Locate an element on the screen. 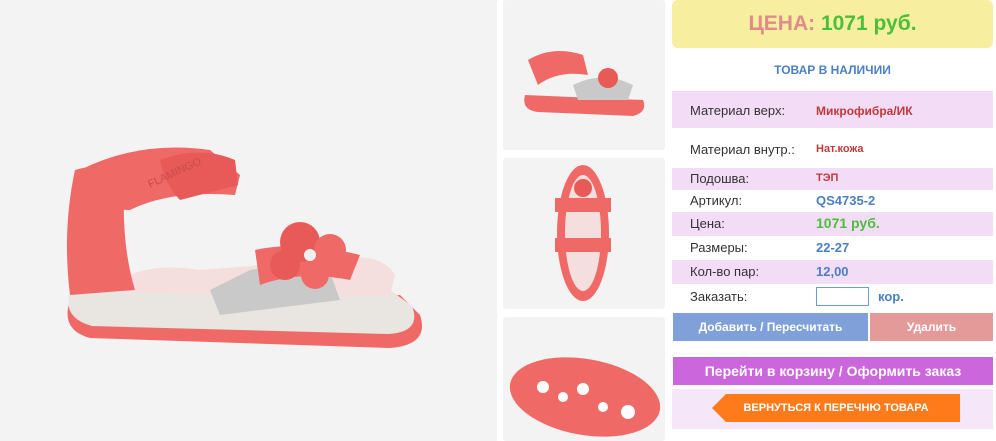  spec-key: Подошва: is located at coordinates (720, 178).